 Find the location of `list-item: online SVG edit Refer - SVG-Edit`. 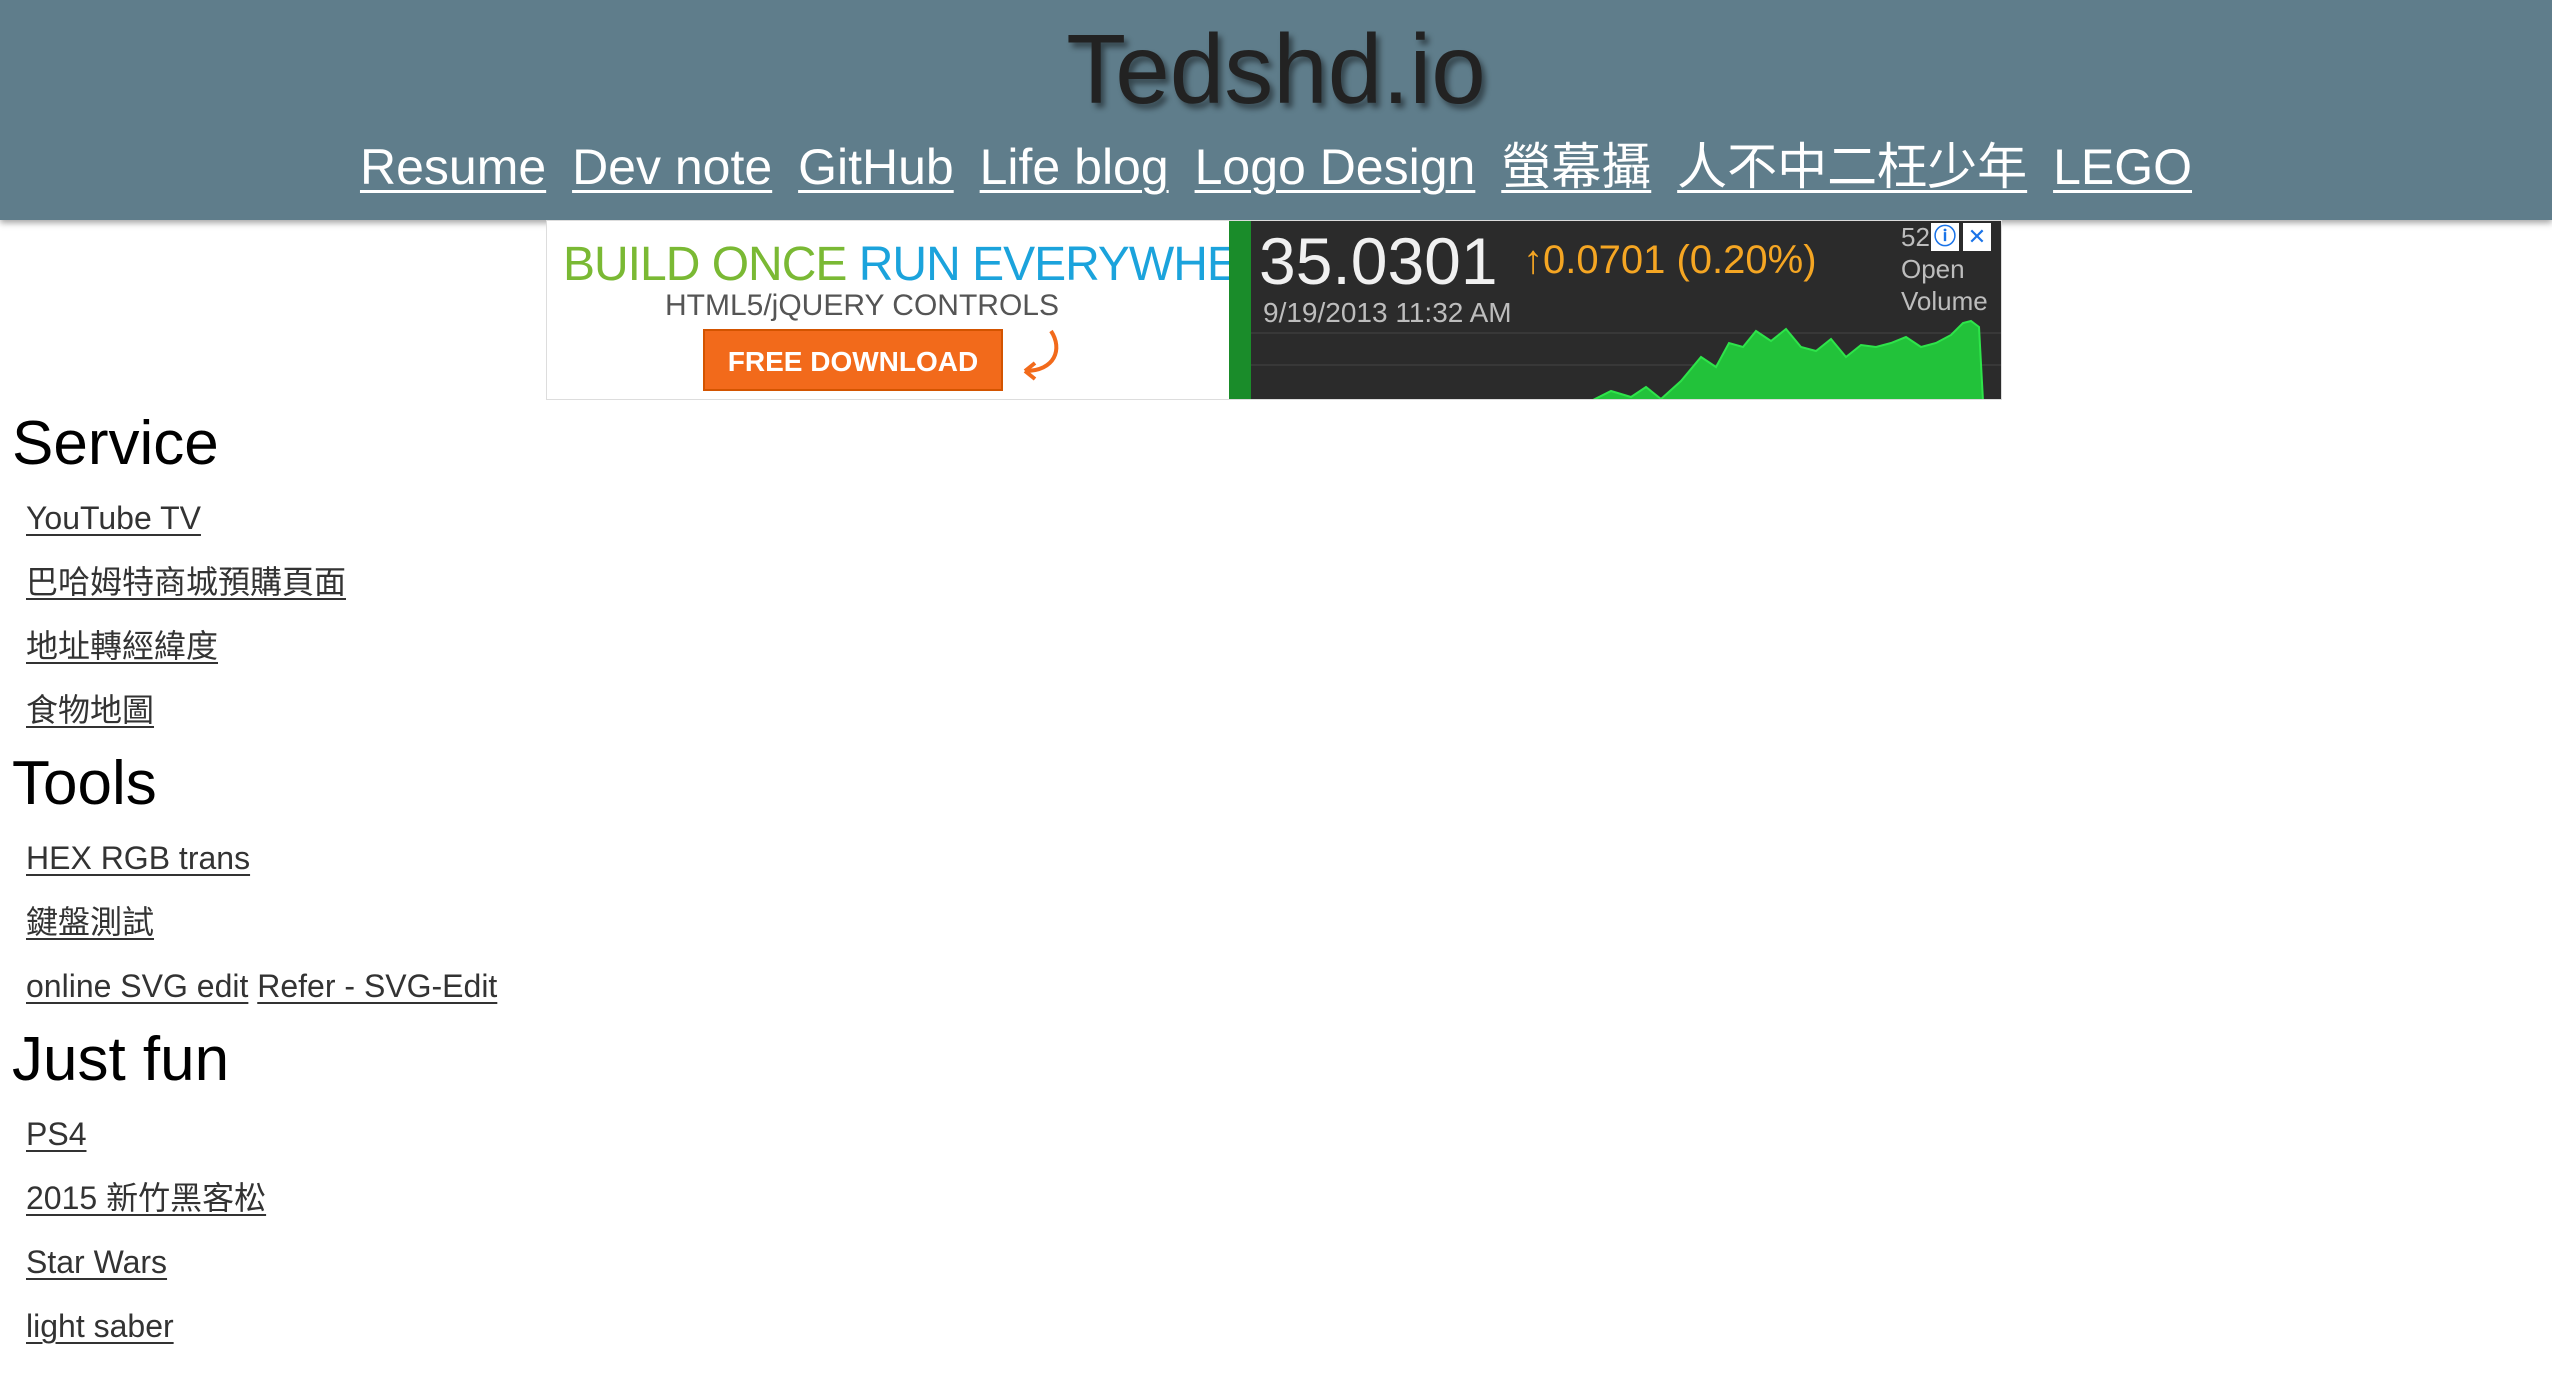

list-item: online SVG edit Refer - SVG-Edit is located at coordinates (619, 986).